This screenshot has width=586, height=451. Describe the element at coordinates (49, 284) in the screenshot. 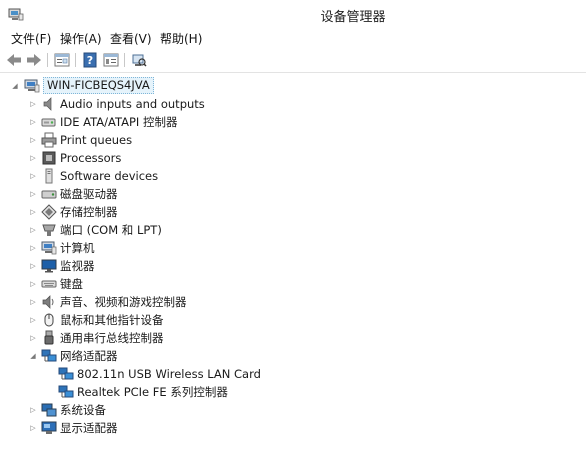

I see `keyboard-icon` at that location.